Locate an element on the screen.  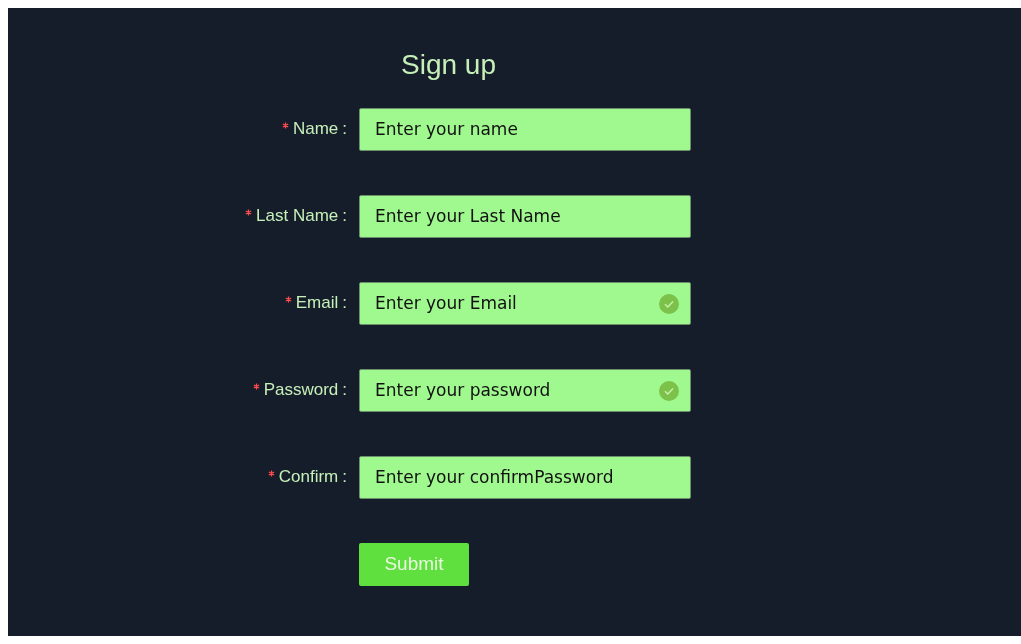
field-label: Last Name is located at coordinates (297, 216).